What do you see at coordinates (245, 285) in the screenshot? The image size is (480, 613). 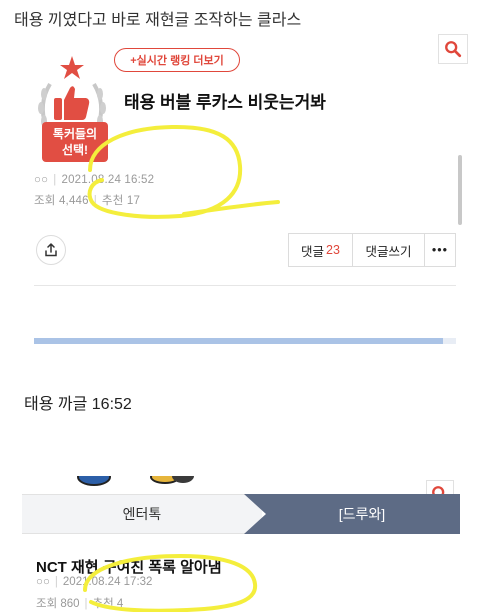 I see `divider` at bounding box center [245, 285].